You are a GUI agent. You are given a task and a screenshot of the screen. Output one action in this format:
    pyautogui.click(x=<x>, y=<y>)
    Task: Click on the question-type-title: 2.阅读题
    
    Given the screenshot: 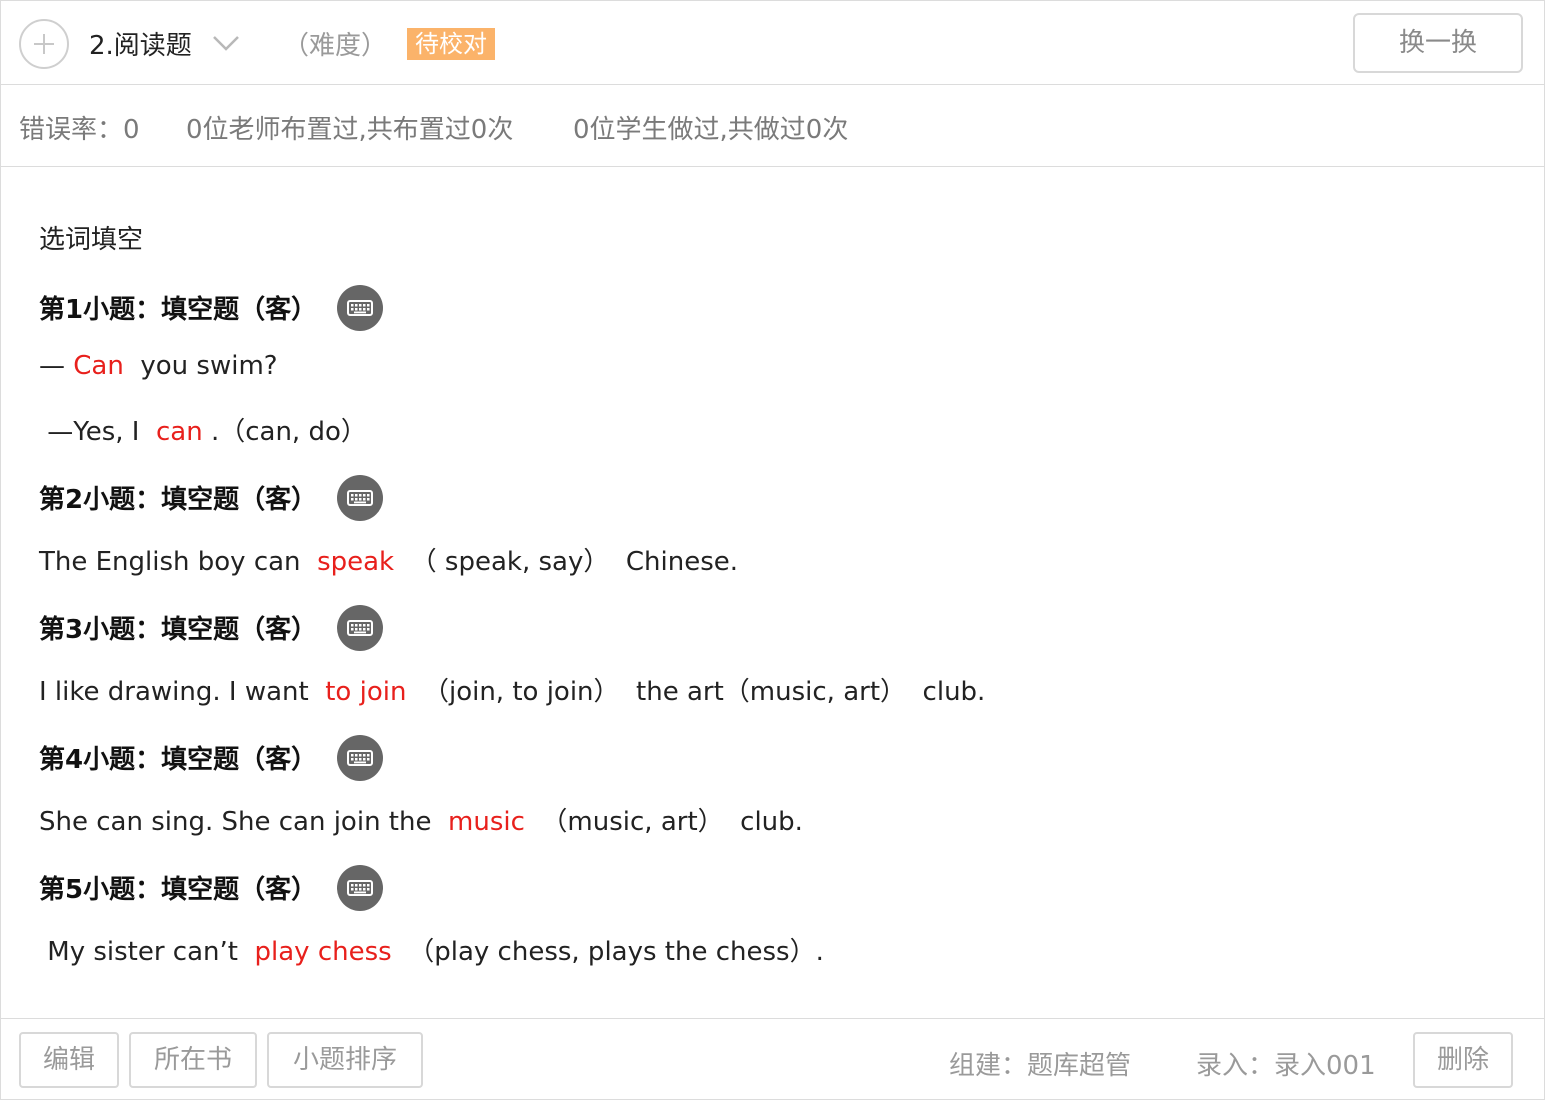 What is the action you would take?
    pyautogui.click(x=140, y=46)
    